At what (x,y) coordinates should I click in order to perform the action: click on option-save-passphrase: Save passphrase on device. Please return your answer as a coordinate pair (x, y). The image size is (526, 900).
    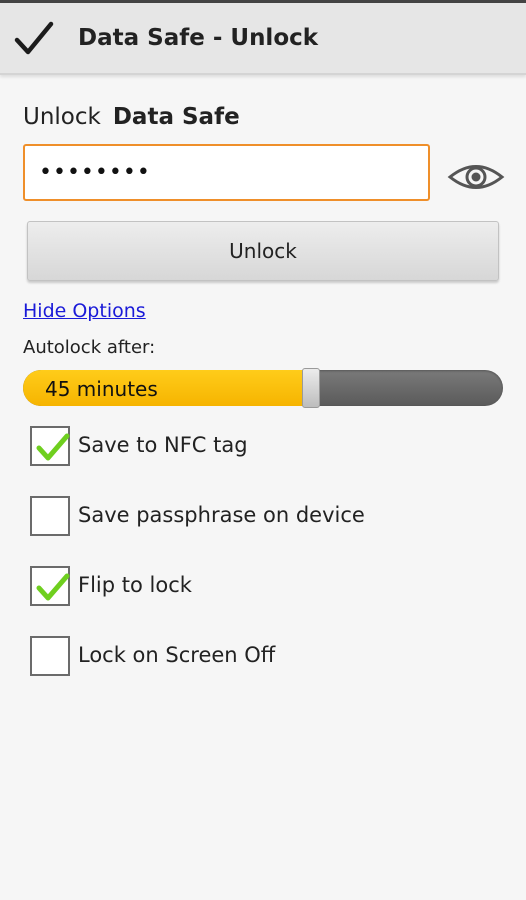
    Looking at the image, I should click on (265, 517).